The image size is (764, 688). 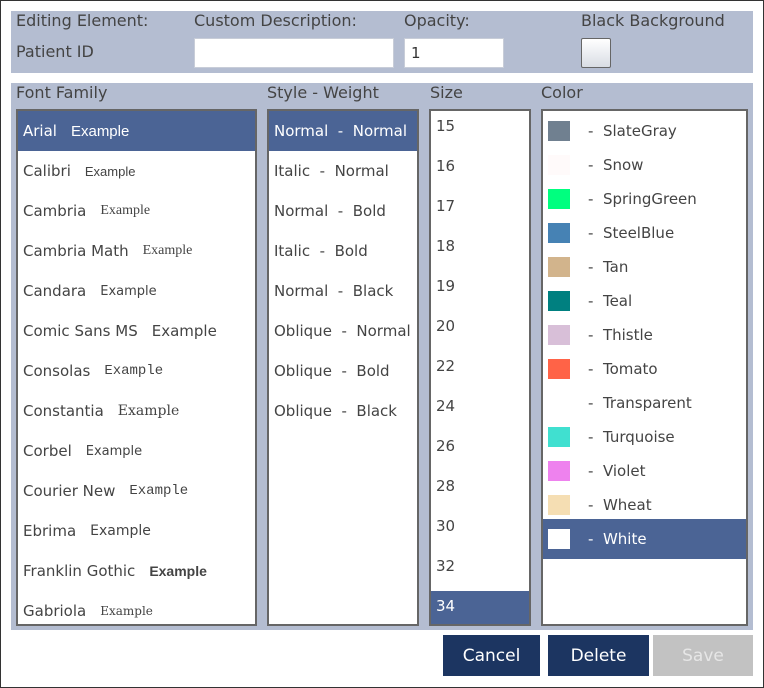 I want to click on size-item: 34, so click(x=480, y=607).